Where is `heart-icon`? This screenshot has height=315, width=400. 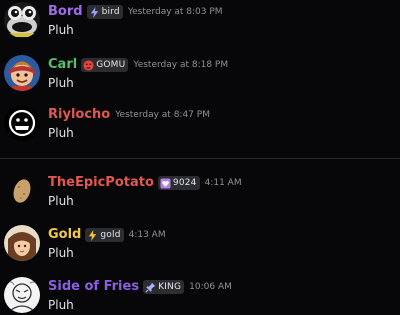 heart-icon is located at coordinates (165, 183).